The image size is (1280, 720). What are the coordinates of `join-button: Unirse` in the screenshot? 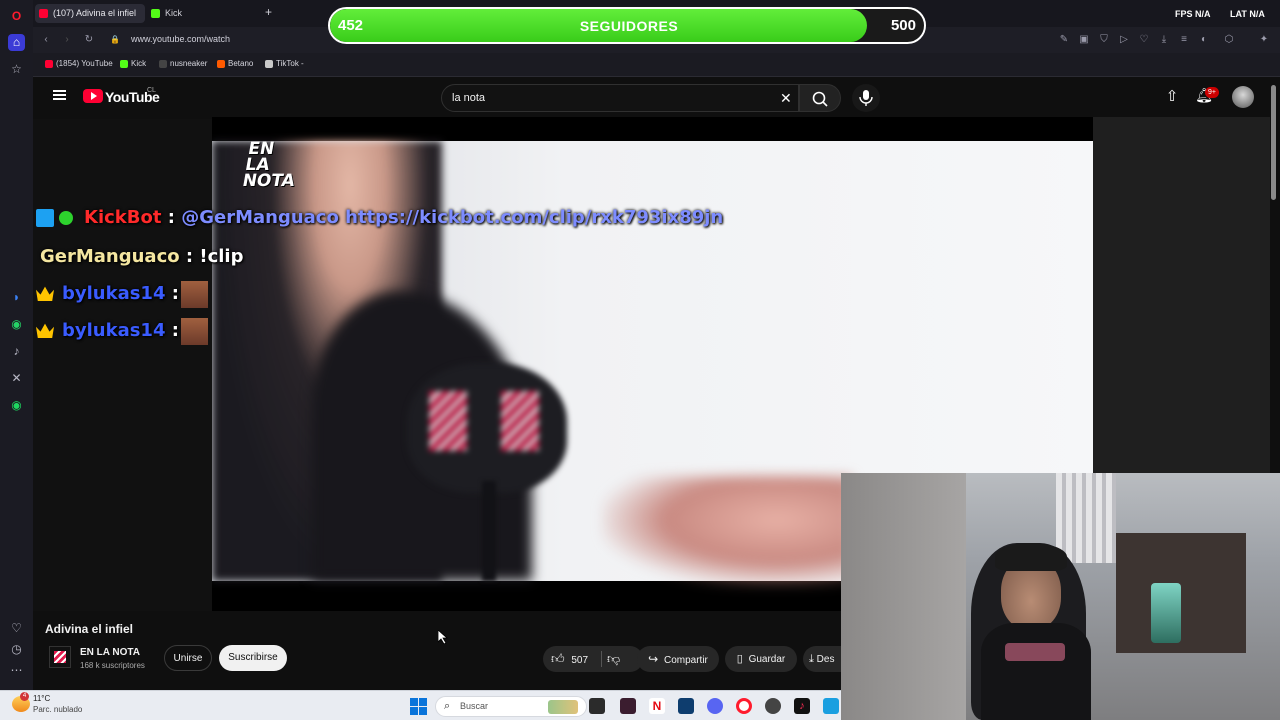 It's located at (188, 658).